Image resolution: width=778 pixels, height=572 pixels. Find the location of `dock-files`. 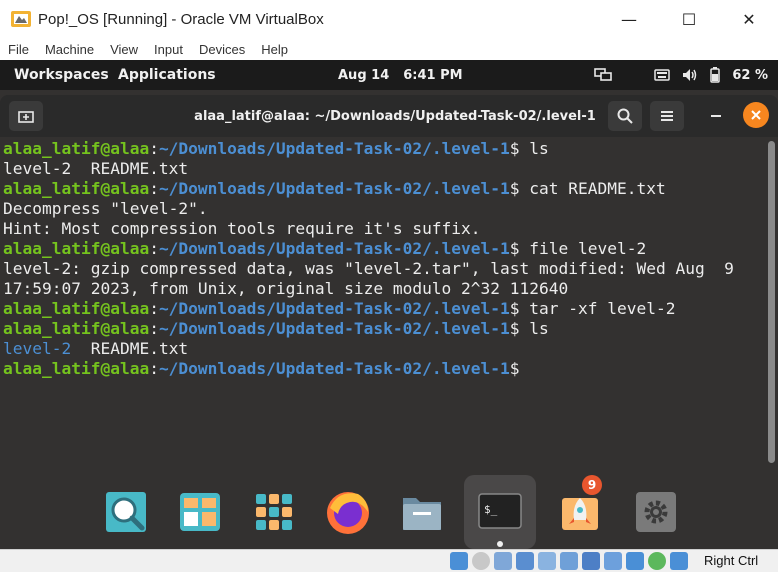

dock-files is located at coordinates (422, 512).